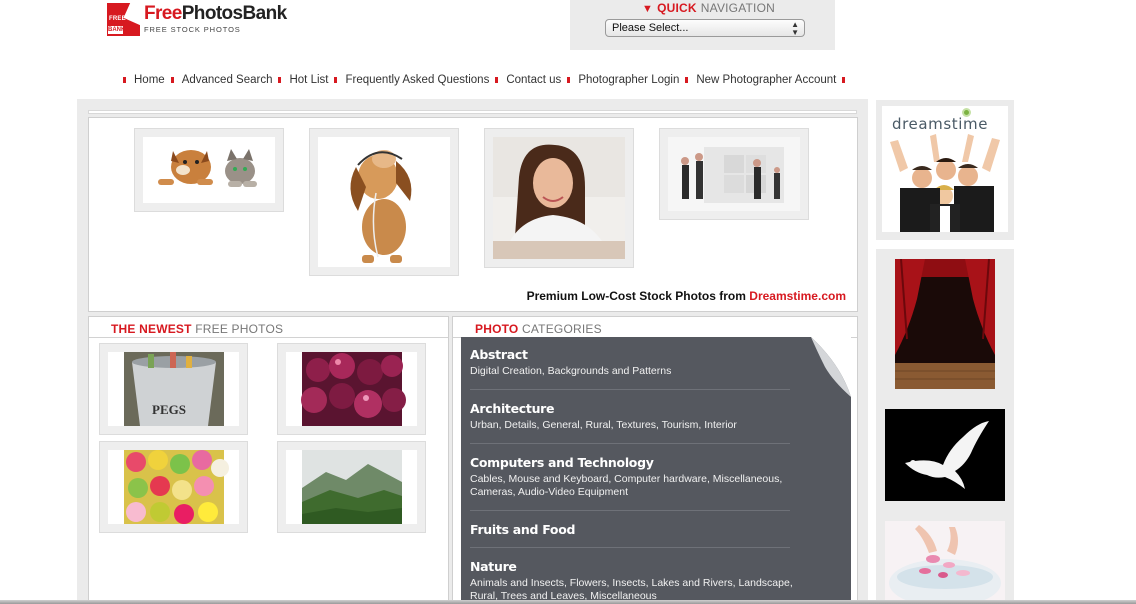 The height and width of the screenshot is (604, 1136). Describe the element at coordinates (227, 80) in the screenshot. I see `nav-link-advanced-search: Advanced Search` at that location.